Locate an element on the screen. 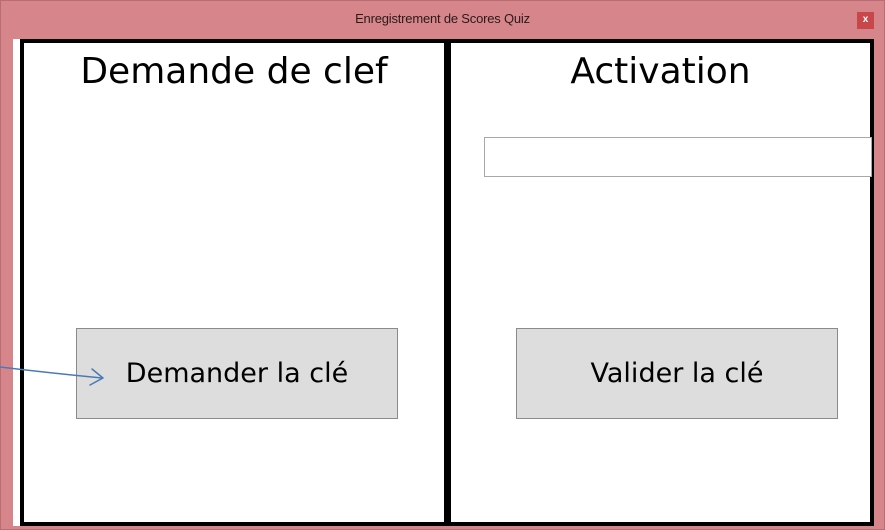  window-title: Enregistrement de Scores Quiz is located at coordinates (442, 18).